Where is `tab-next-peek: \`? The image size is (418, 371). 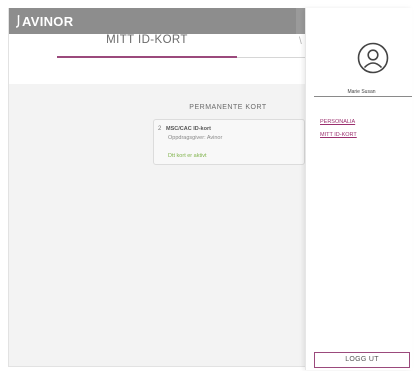
tab-next-peek: \ is located at coordinates (300, 41).